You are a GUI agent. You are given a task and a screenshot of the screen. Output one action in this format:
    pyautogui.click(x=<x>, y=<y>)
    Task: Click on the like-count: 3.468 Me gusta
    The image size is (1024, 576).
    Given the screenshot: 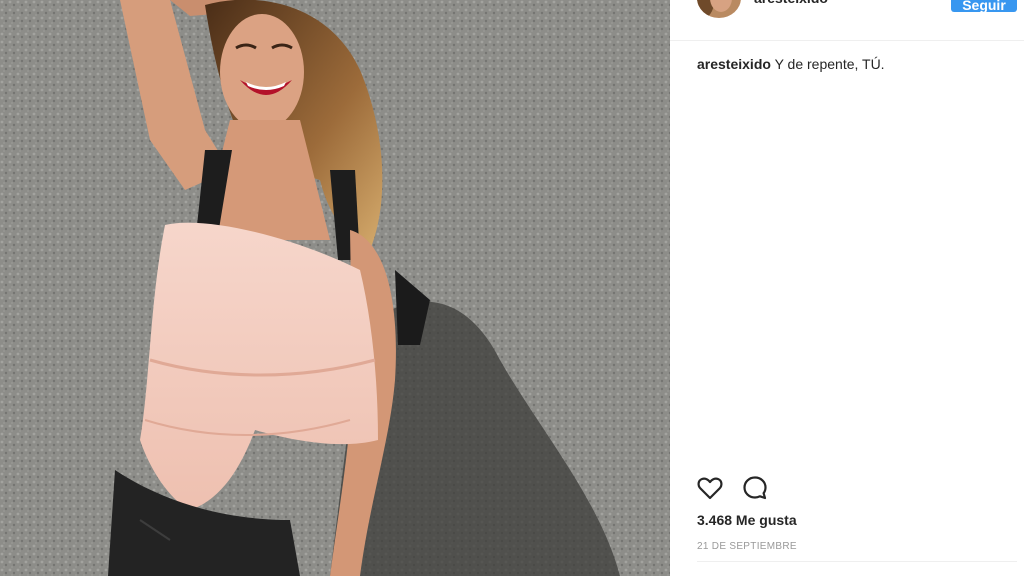 What is the action you would take?
    pyautogui.click(x=747, y=520)
    